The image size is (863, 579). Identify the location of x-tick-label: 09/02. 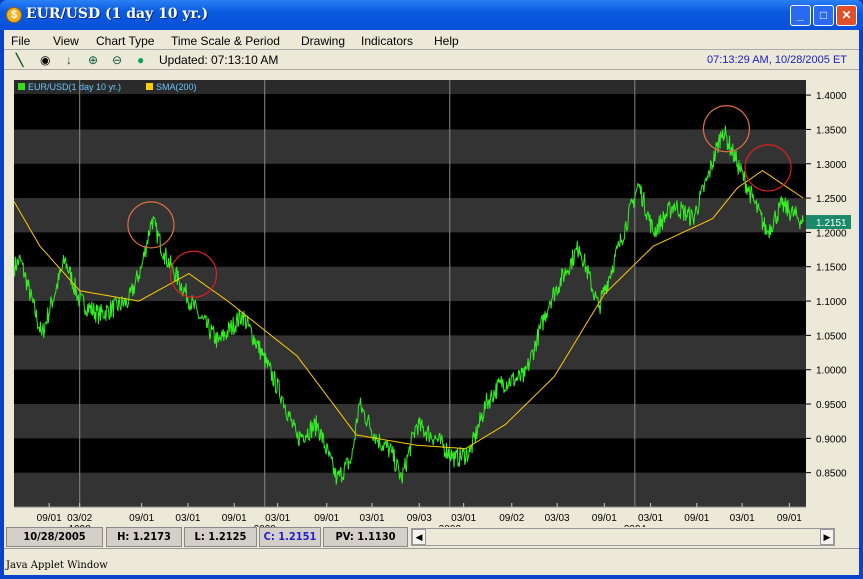
(511, 518).